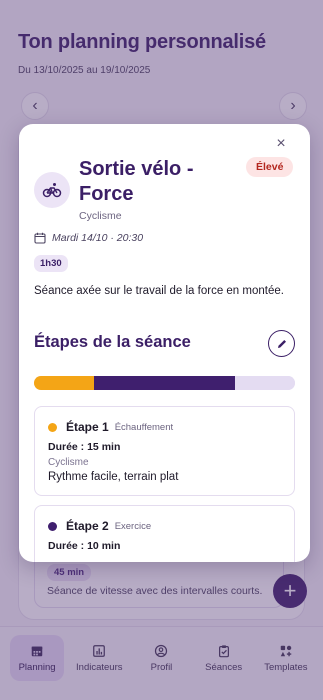  What do you see at coordinates (112, 342) in the screenshot?
I see `steps-heading: Étapes de la séance` at bounding box center [112, 342].